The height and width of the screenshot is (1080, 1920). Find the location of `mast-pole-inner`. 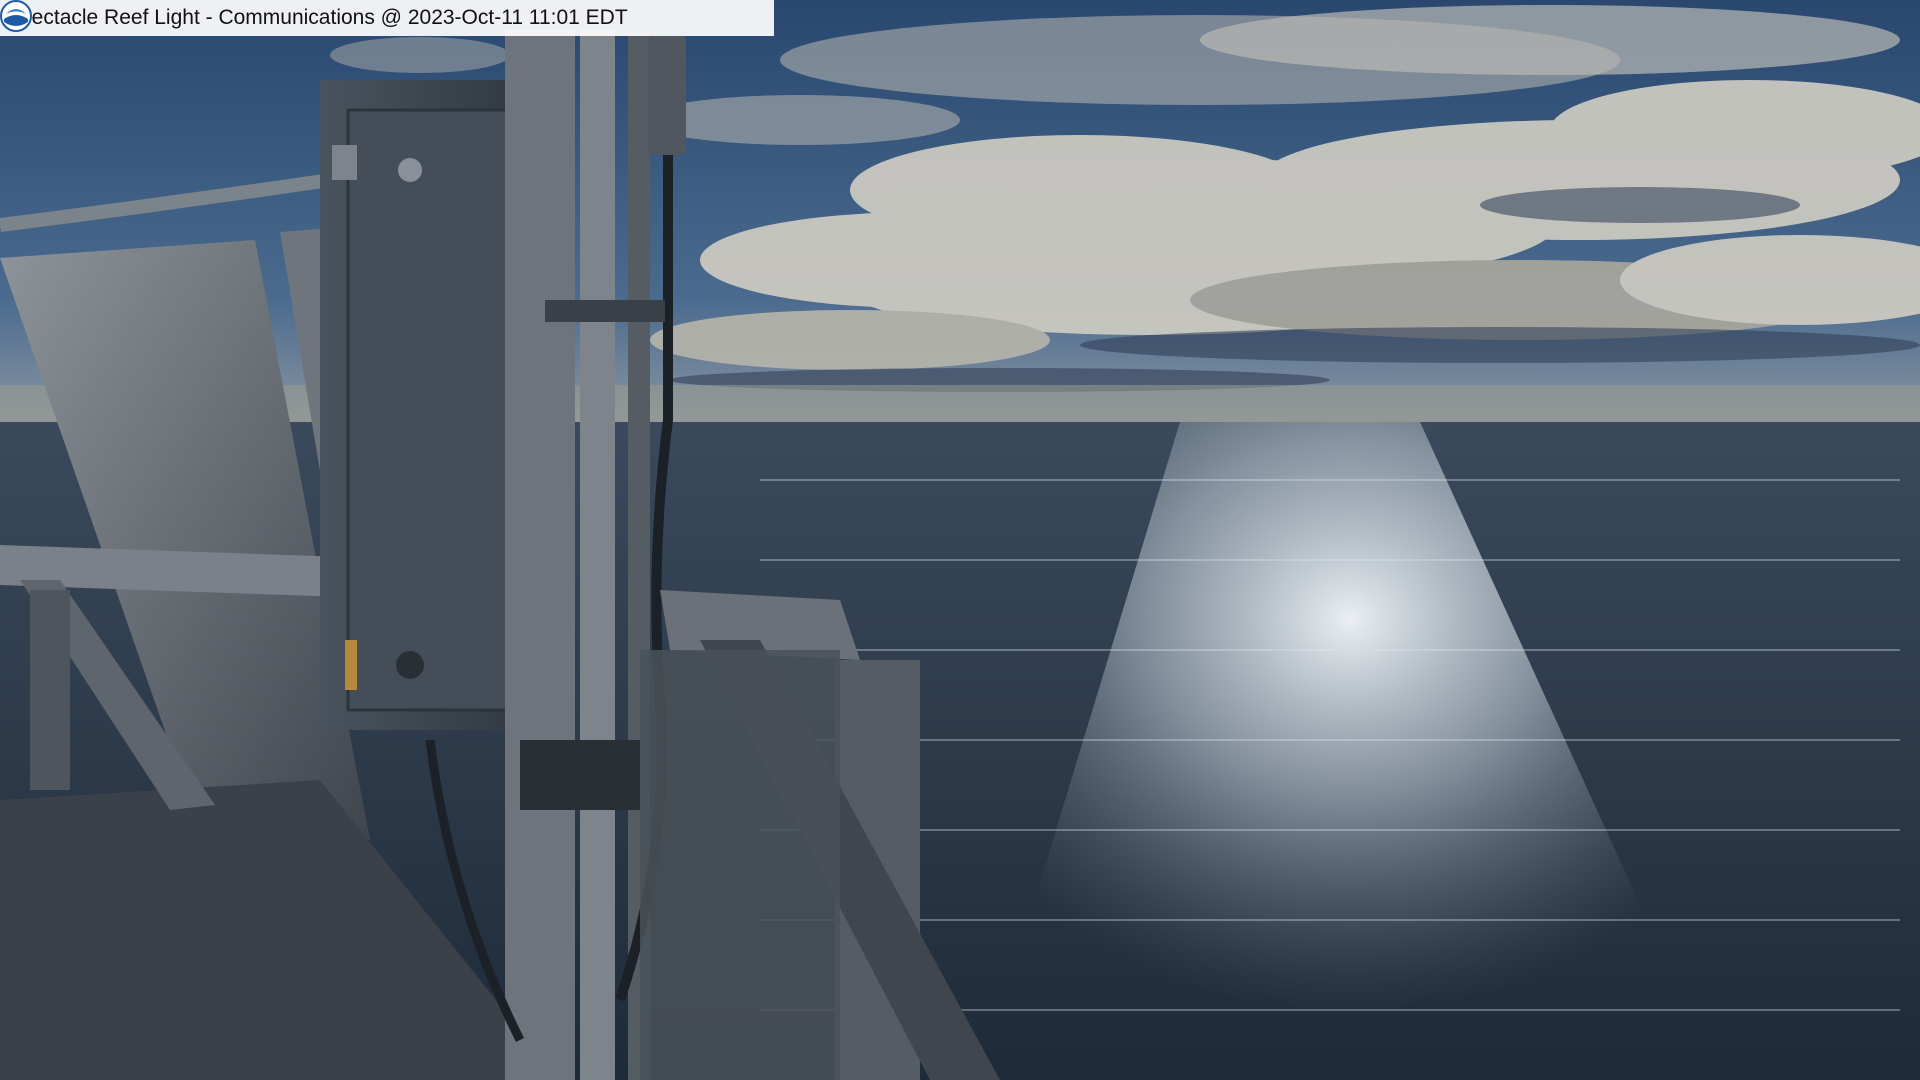

mast-pole-inner is located at coordinates (597, 555).